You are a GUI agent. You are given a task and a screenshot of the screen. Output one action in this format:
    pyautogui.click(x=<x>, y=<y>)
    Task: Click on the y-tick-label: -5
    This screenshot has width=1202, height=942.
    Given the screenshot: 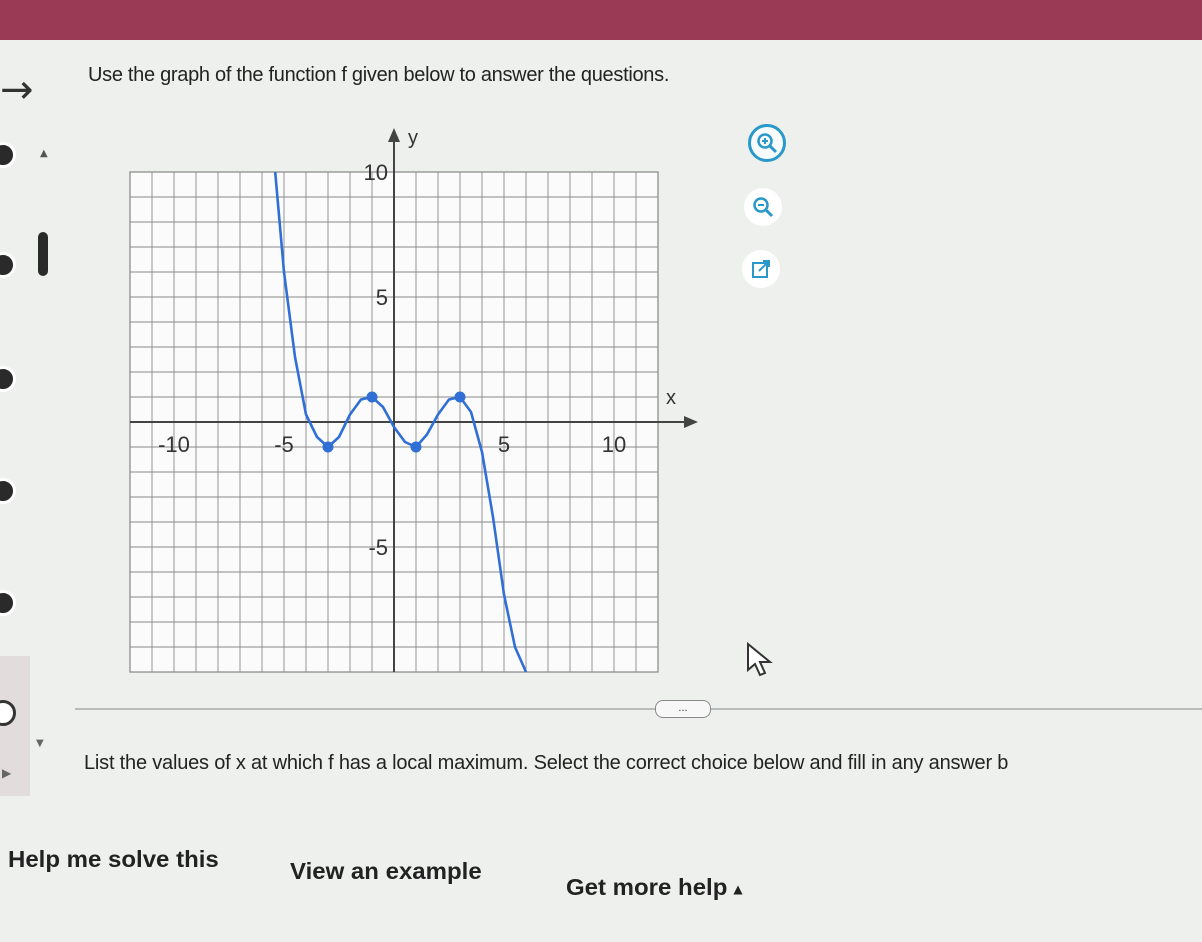 What is the action you would take?
    pyautogui.click(x=378, y=547)
    